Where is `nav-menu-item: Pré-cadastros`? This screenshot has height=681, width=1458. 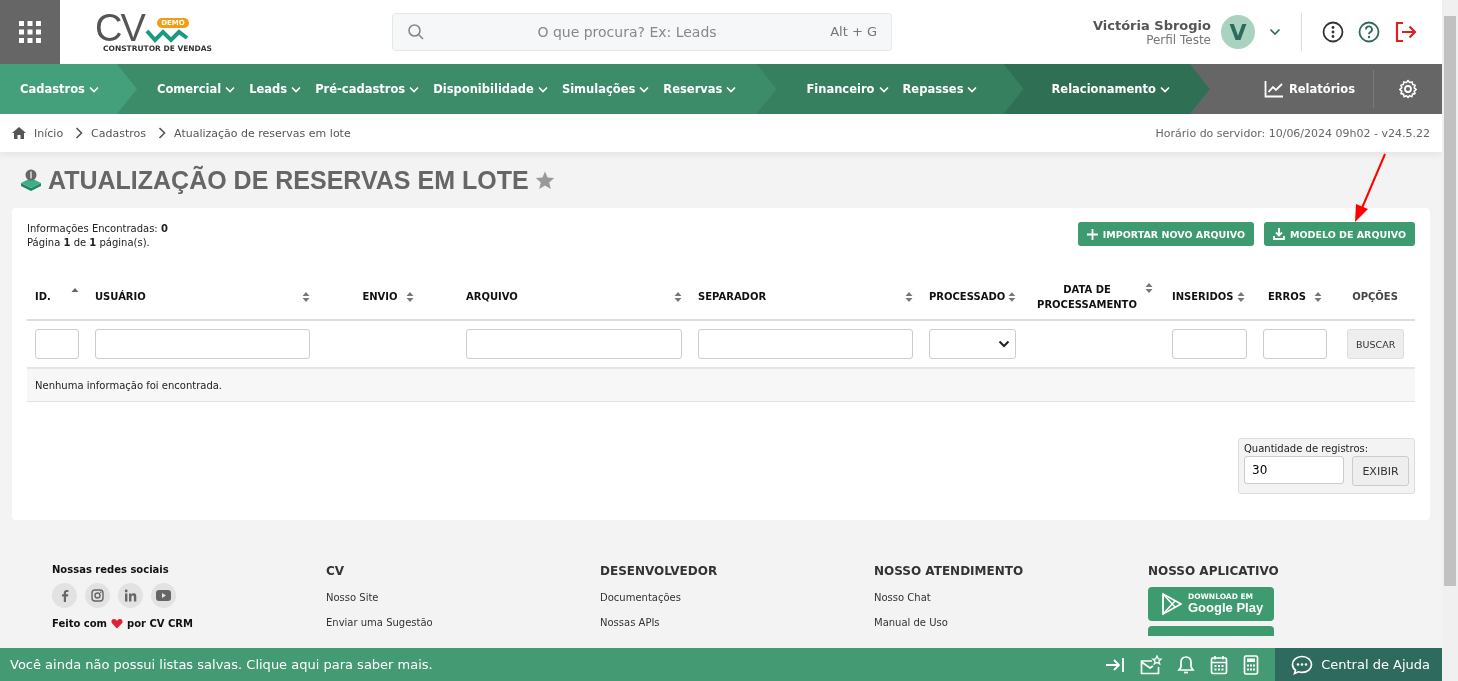
nav-menu-item: Pré-cadastros is located at coordinates (367, 89).